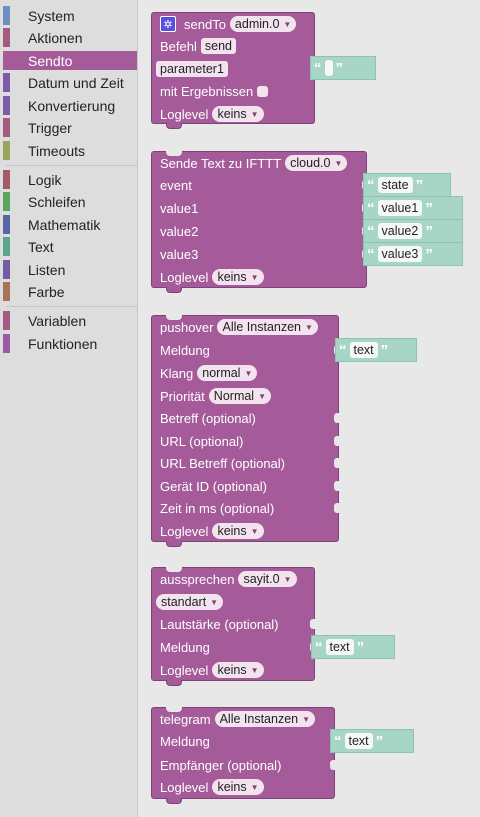 The width and height of the screenshot is (480, 817). I want to click on category-konvertierung: Konvertierung, so click(70, 105).